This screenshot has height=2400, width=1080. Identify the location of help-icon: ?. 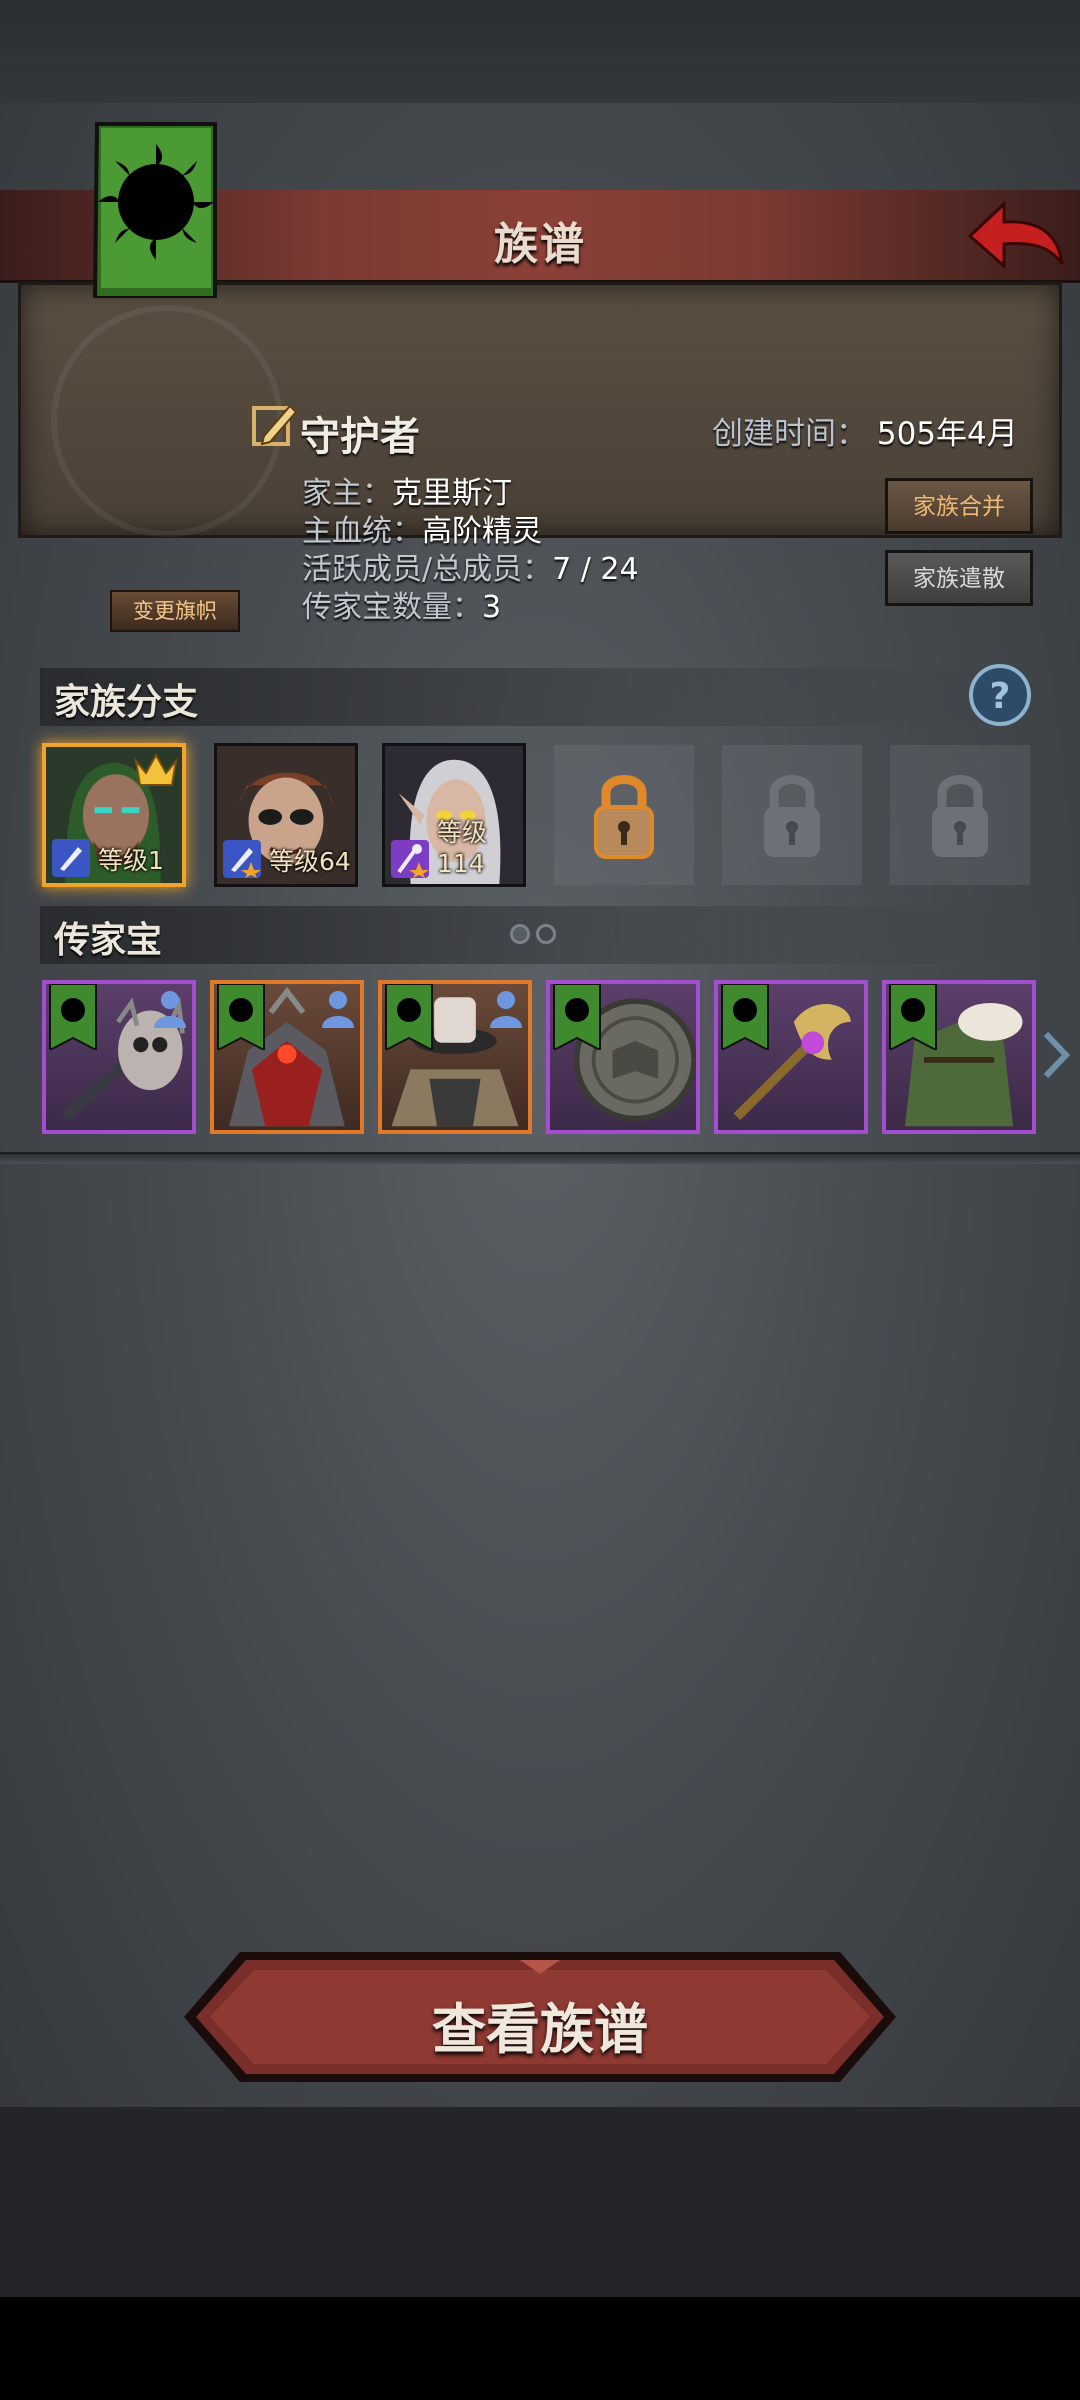
(1000, 695).